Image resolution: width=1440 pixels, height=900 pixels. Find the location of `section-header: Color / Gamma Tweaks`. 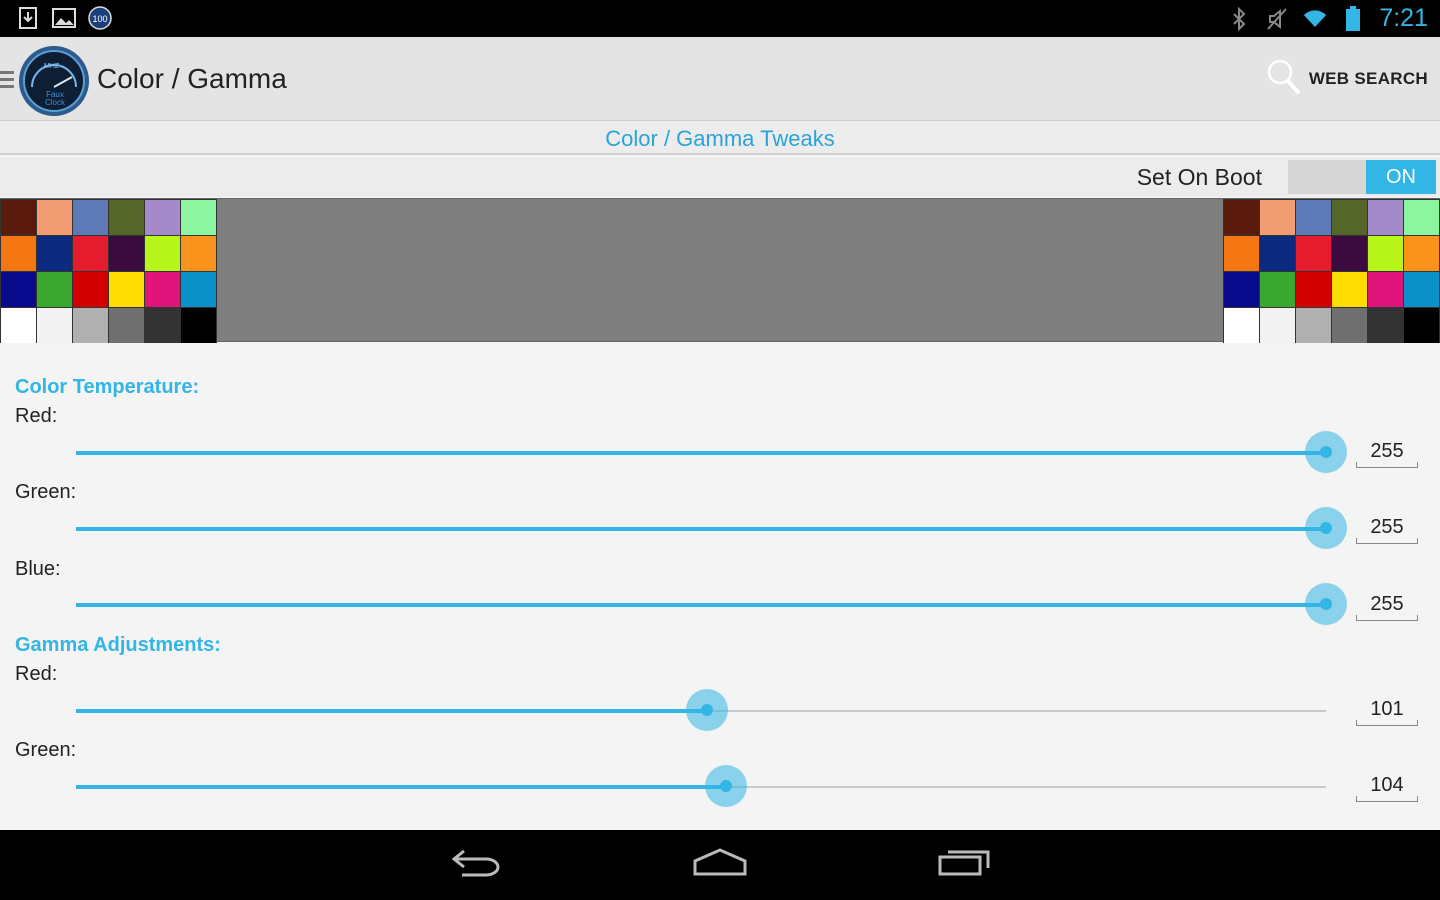

section-header: Color / Gamma Tweaks is located at coordinates (720, 138).